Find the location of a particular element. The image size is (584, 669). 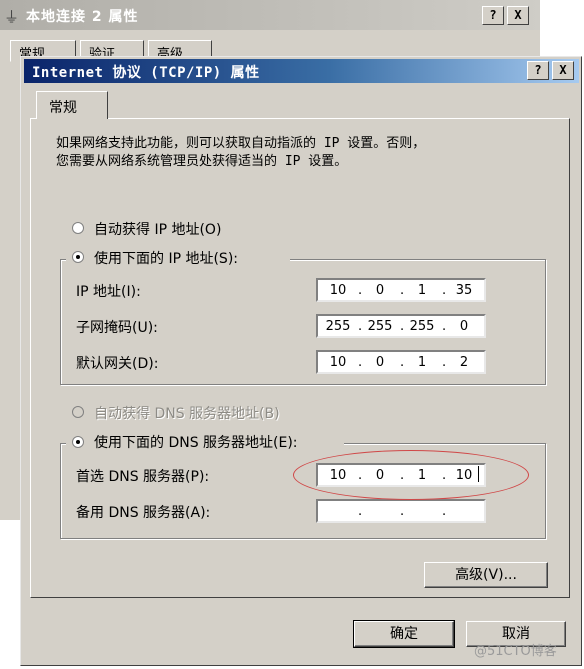

subnet-mask-label: 子网掩码(U): is located at coordinates (117, 328).